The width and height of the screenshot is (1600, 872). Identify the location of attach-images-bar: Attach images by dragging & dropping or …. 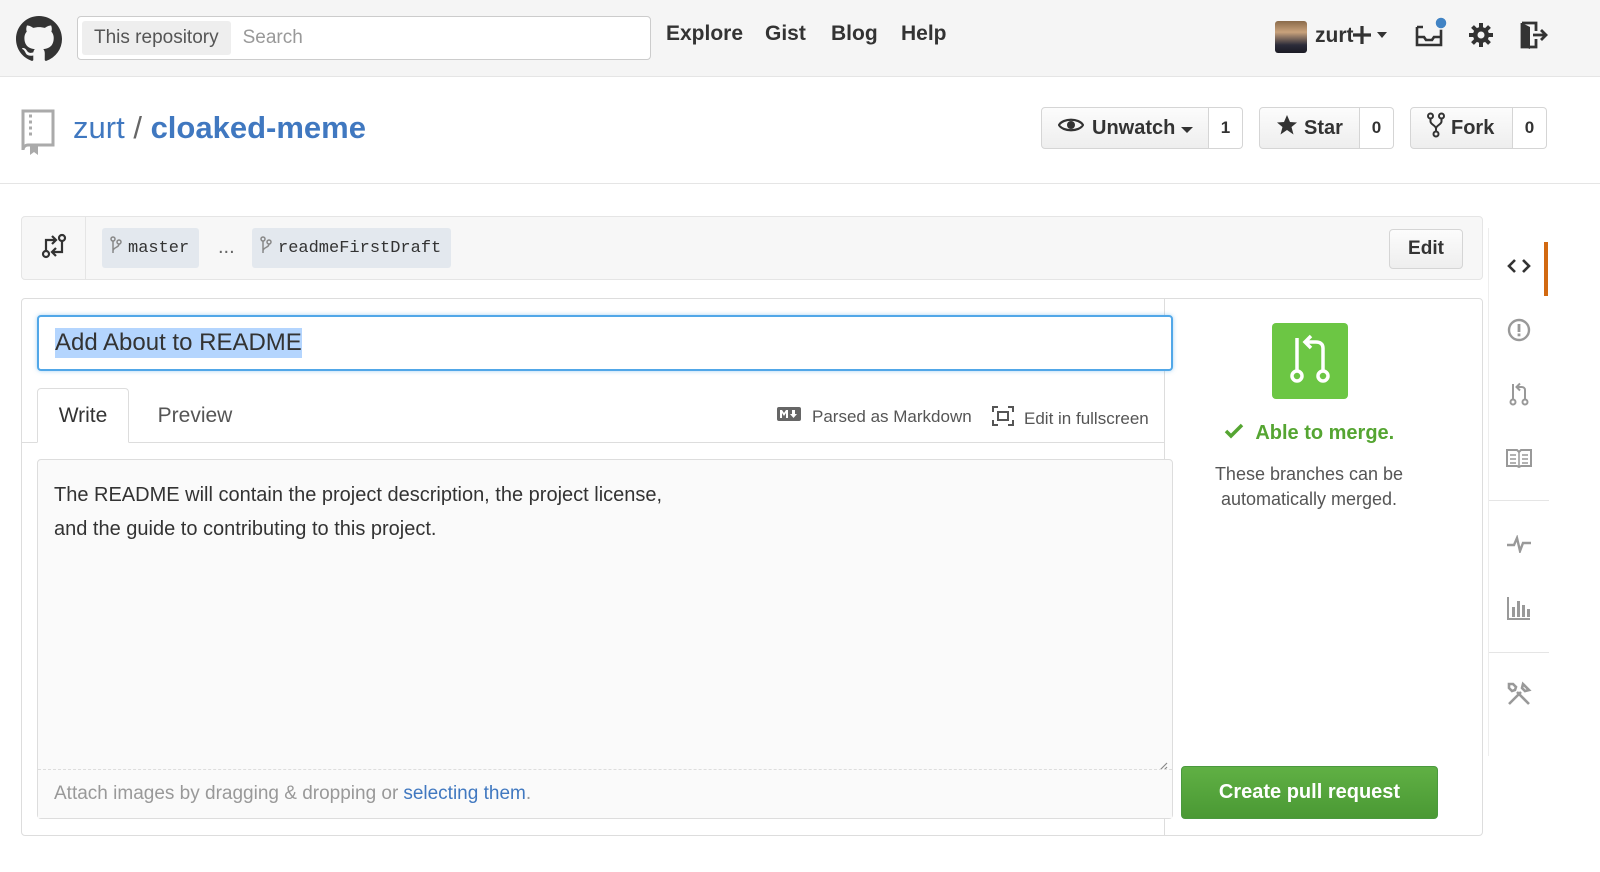
(605, 793).